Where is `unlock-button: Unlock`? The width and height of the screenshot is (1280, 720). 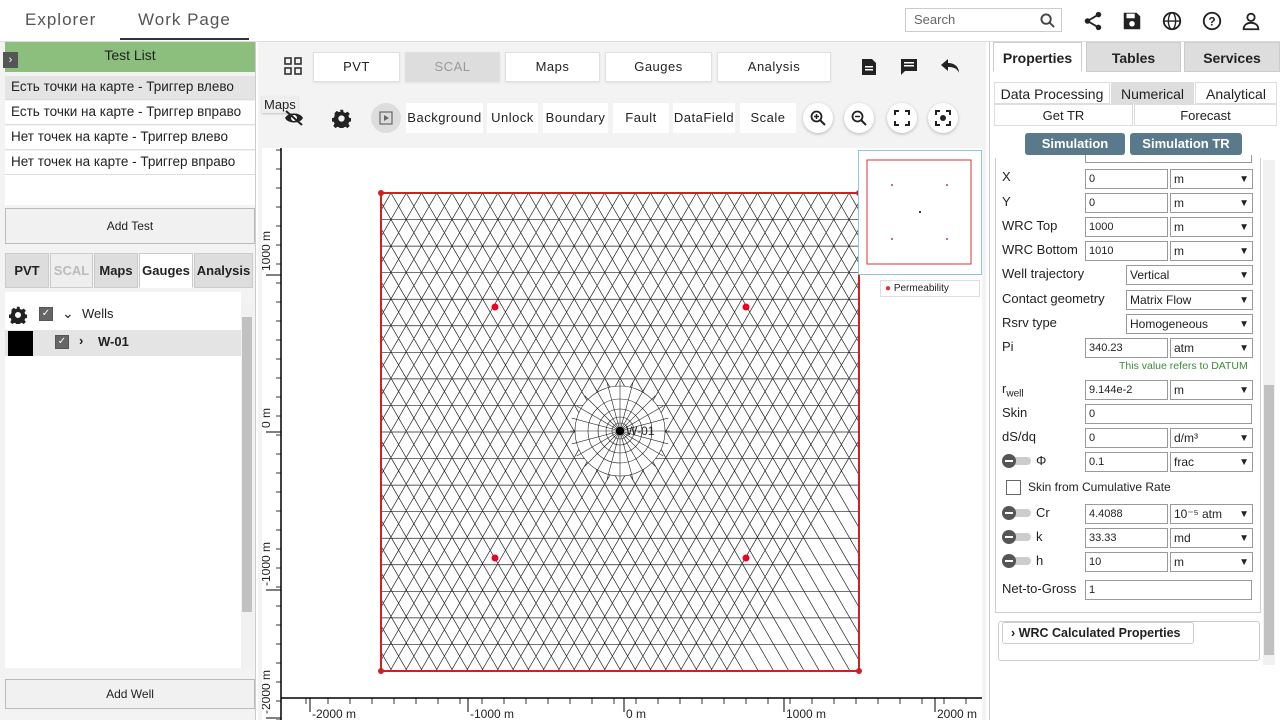
unlock-button: Unlock is located at coordinates (512, 118).